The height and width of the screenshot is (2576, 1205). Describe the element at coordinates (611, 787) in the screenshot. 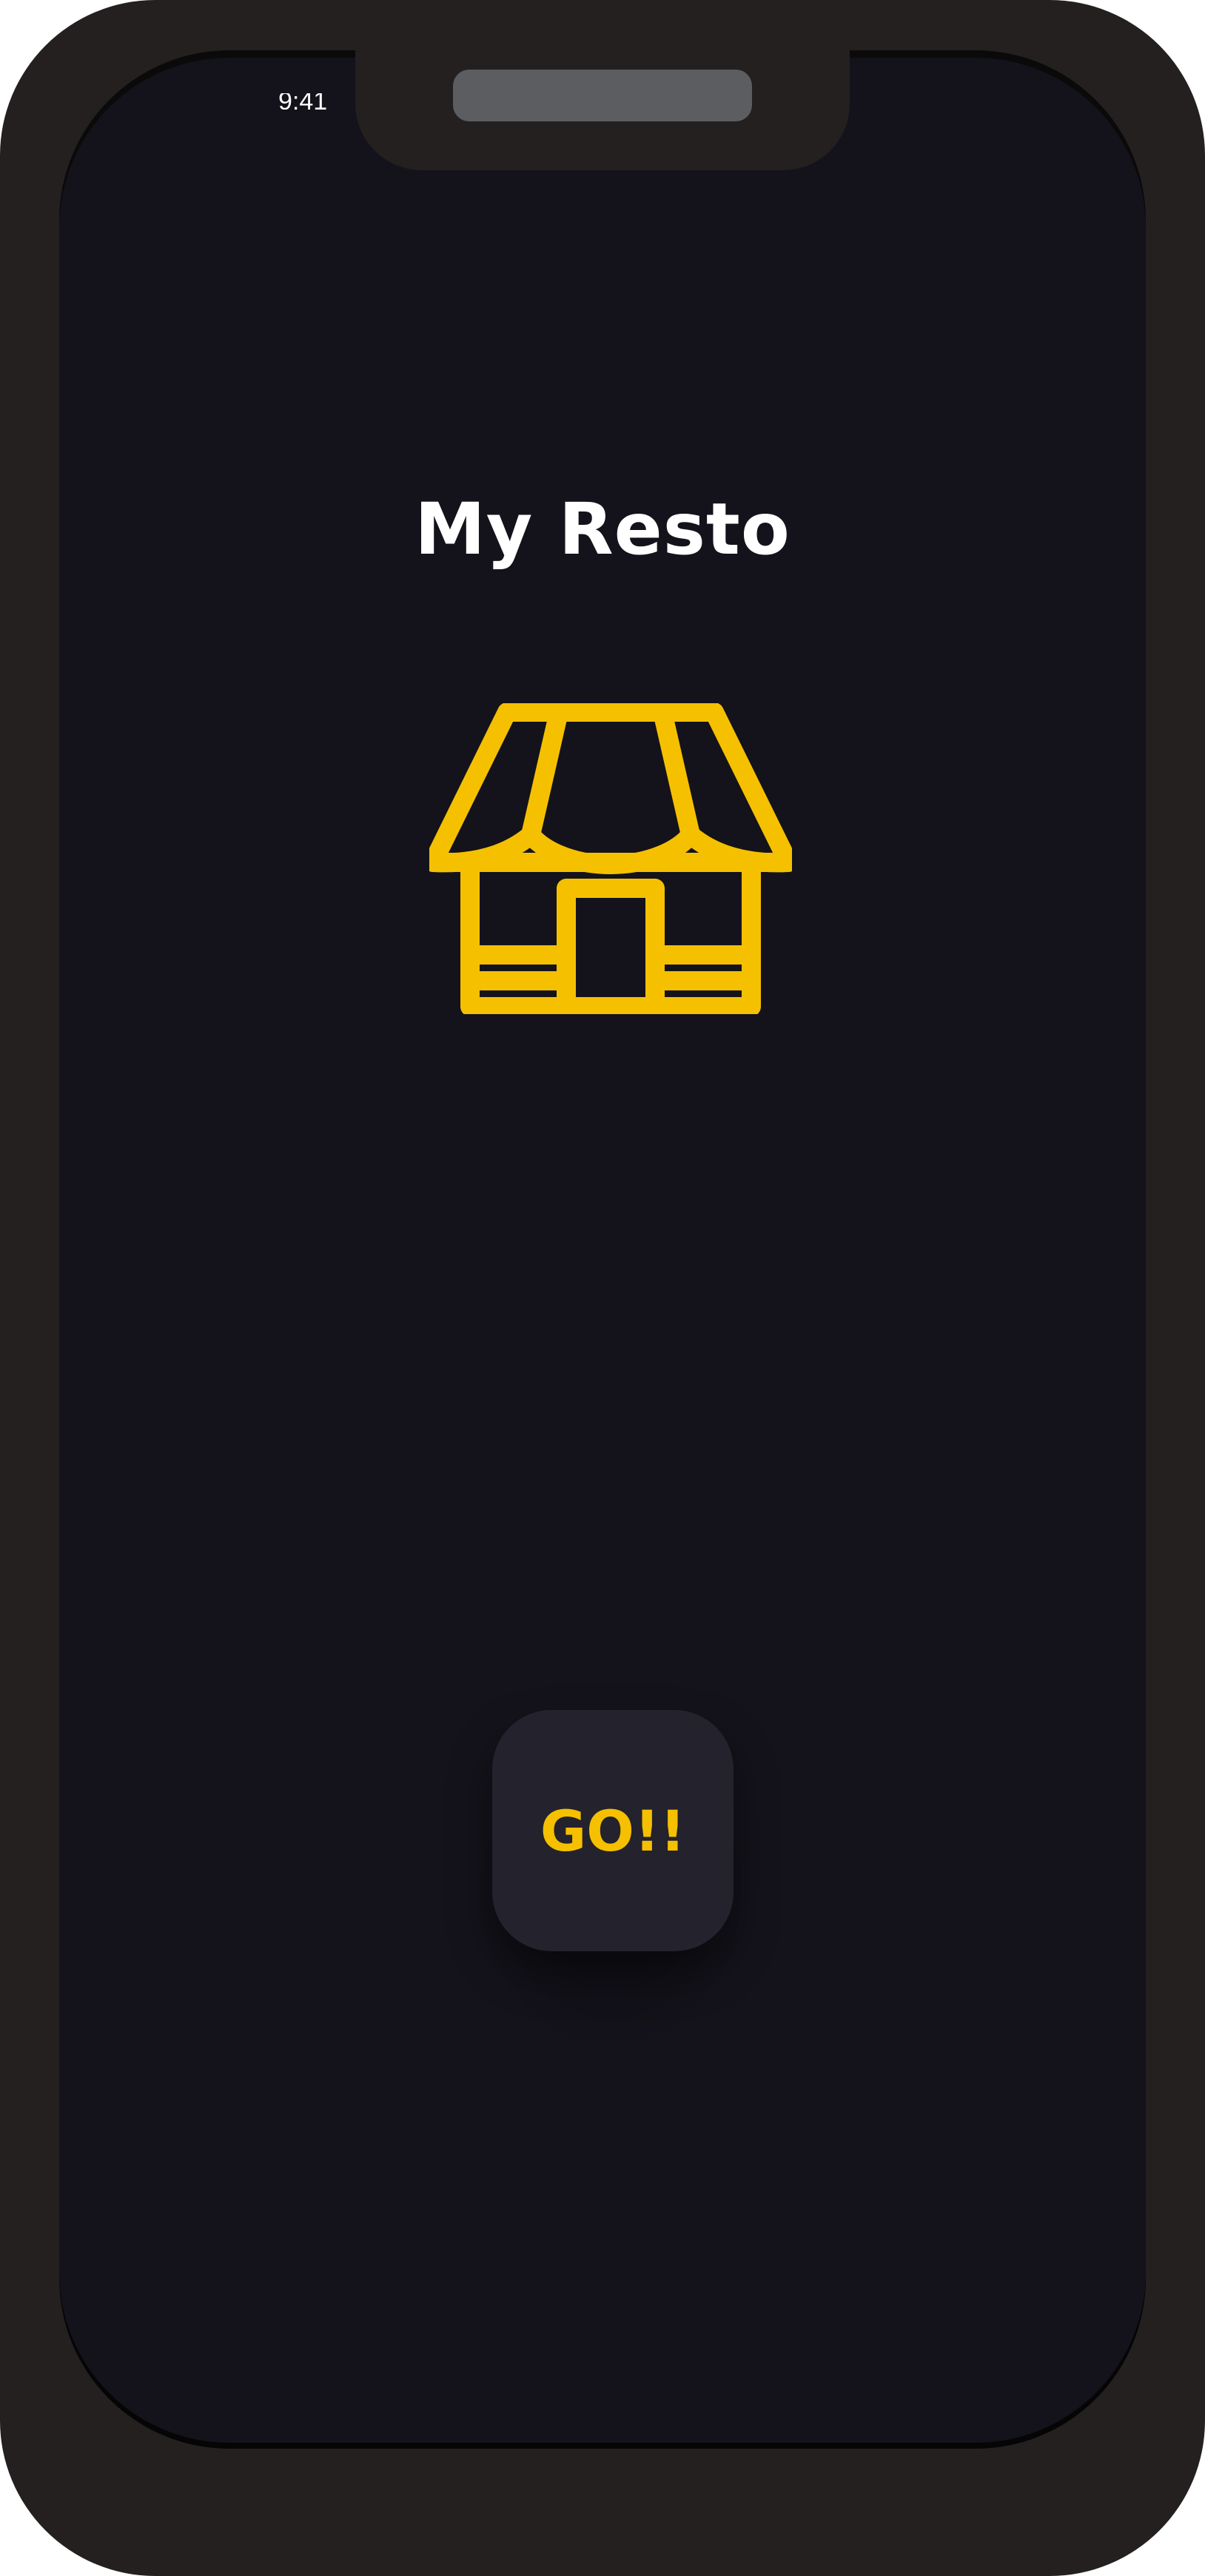

I see `awning-outline` at that location.